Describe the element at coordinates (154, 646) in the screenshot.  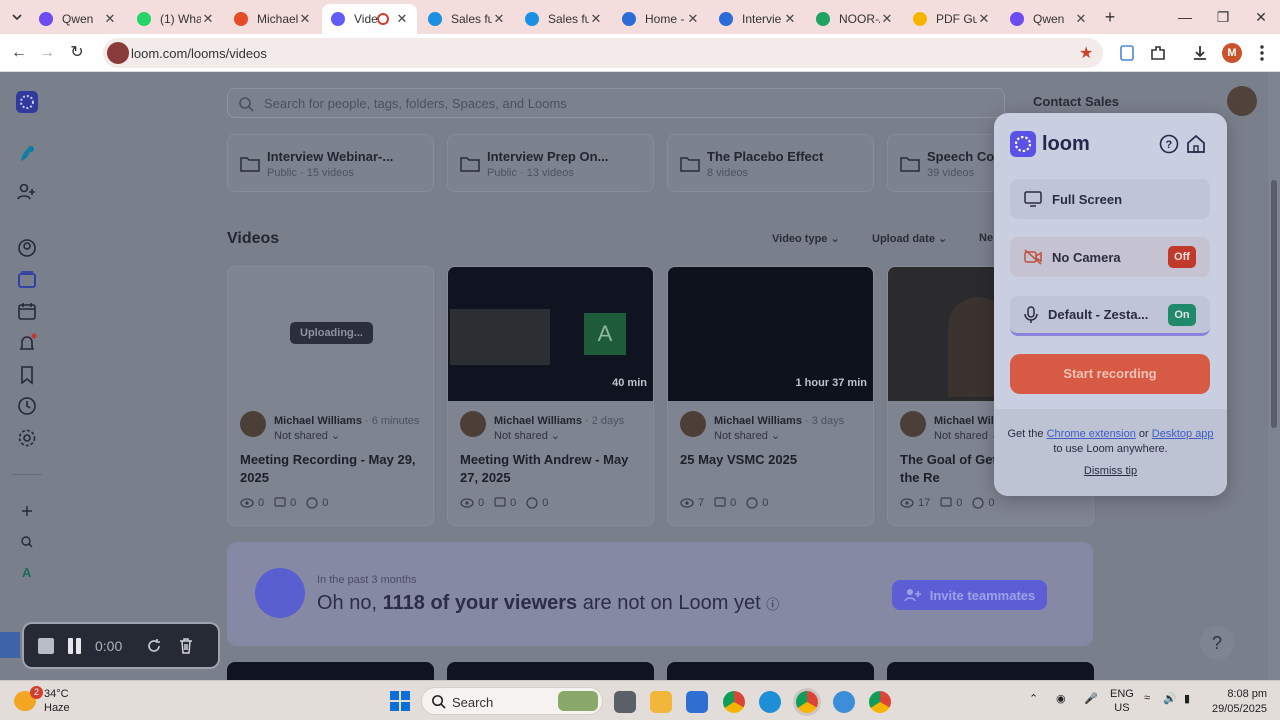
I see `restart-icon` at that location.